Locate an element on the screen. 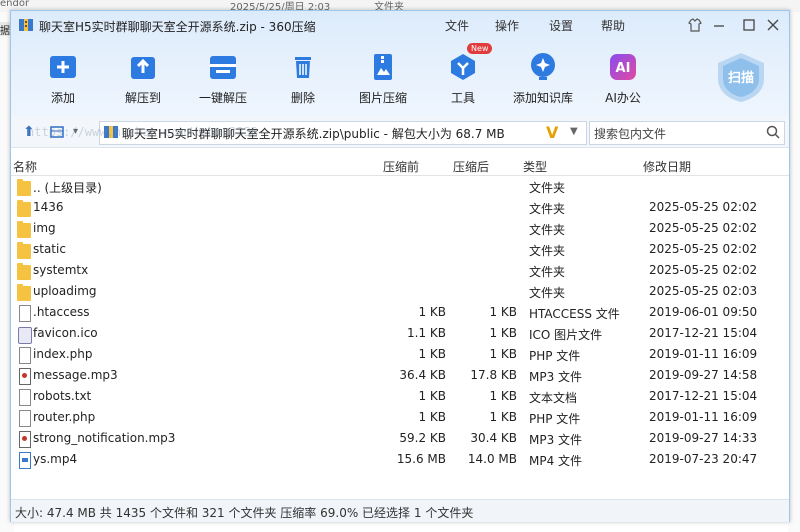  tools-button: New 工具 is located at coordinates (463, 76).